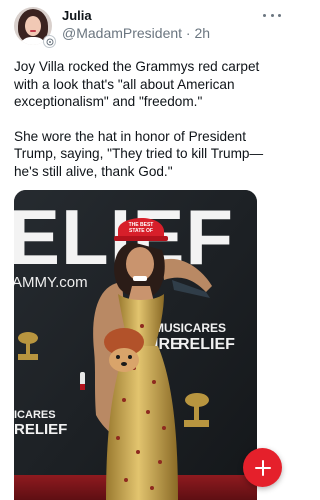 The width and height of the screenshot is (320, 500). What do you see at coordinates (35, 415) in the screenshot?
I see `bottom-left-musicares: ICARES` at bounding box center [35, 415].